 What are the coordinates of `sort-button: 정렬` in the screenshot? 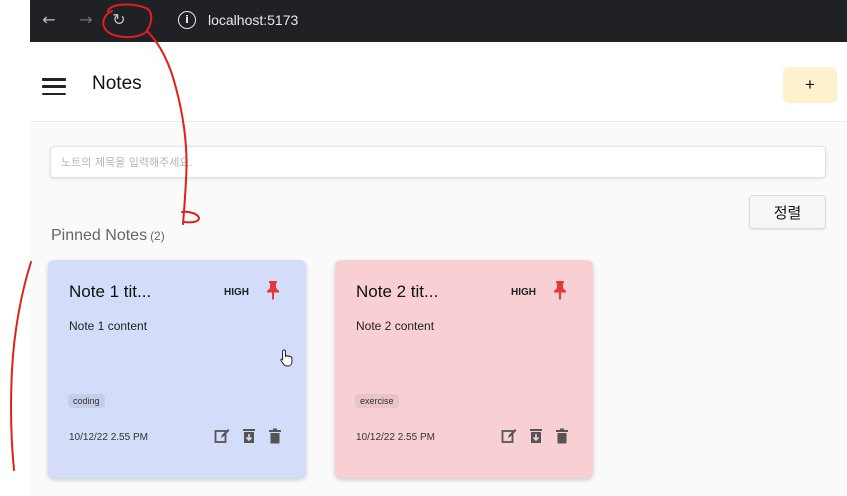 It's located at (787, 212).